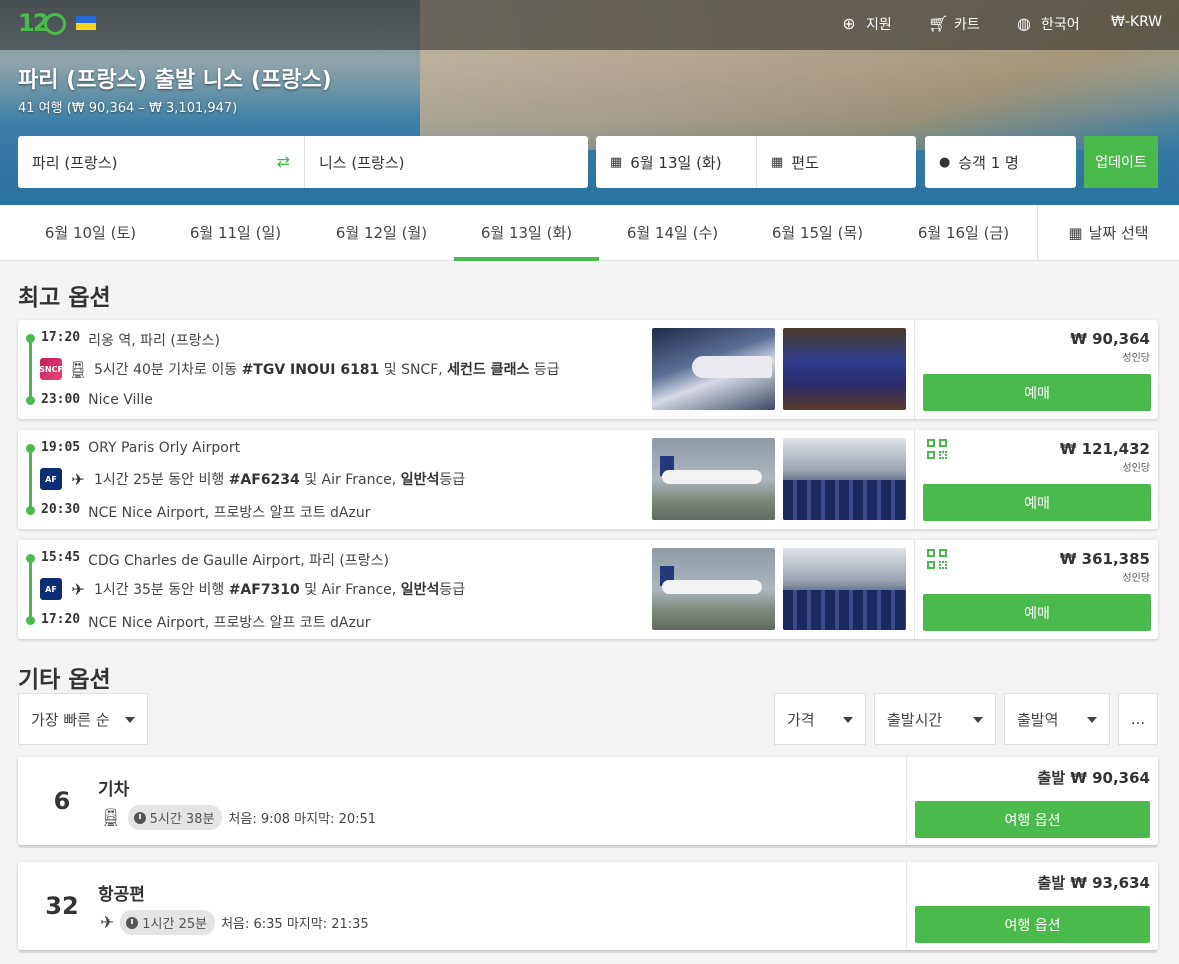  Describe the element at coordinates (805, 162) in the screenshot. I see `return-value: 편도` at that location.